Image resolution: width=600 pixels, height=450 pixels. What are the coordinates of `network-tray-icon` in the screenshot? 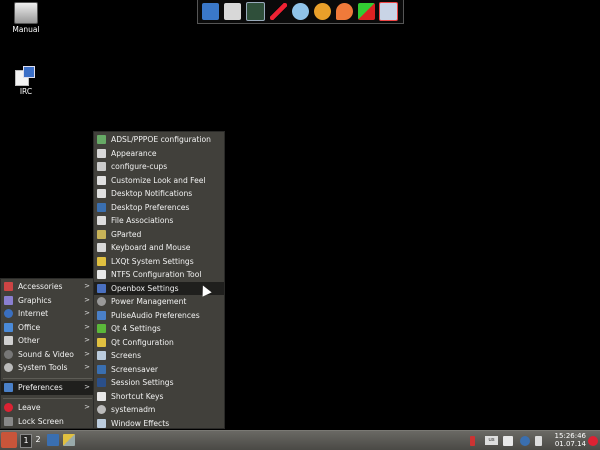 It's located at (525, 441).